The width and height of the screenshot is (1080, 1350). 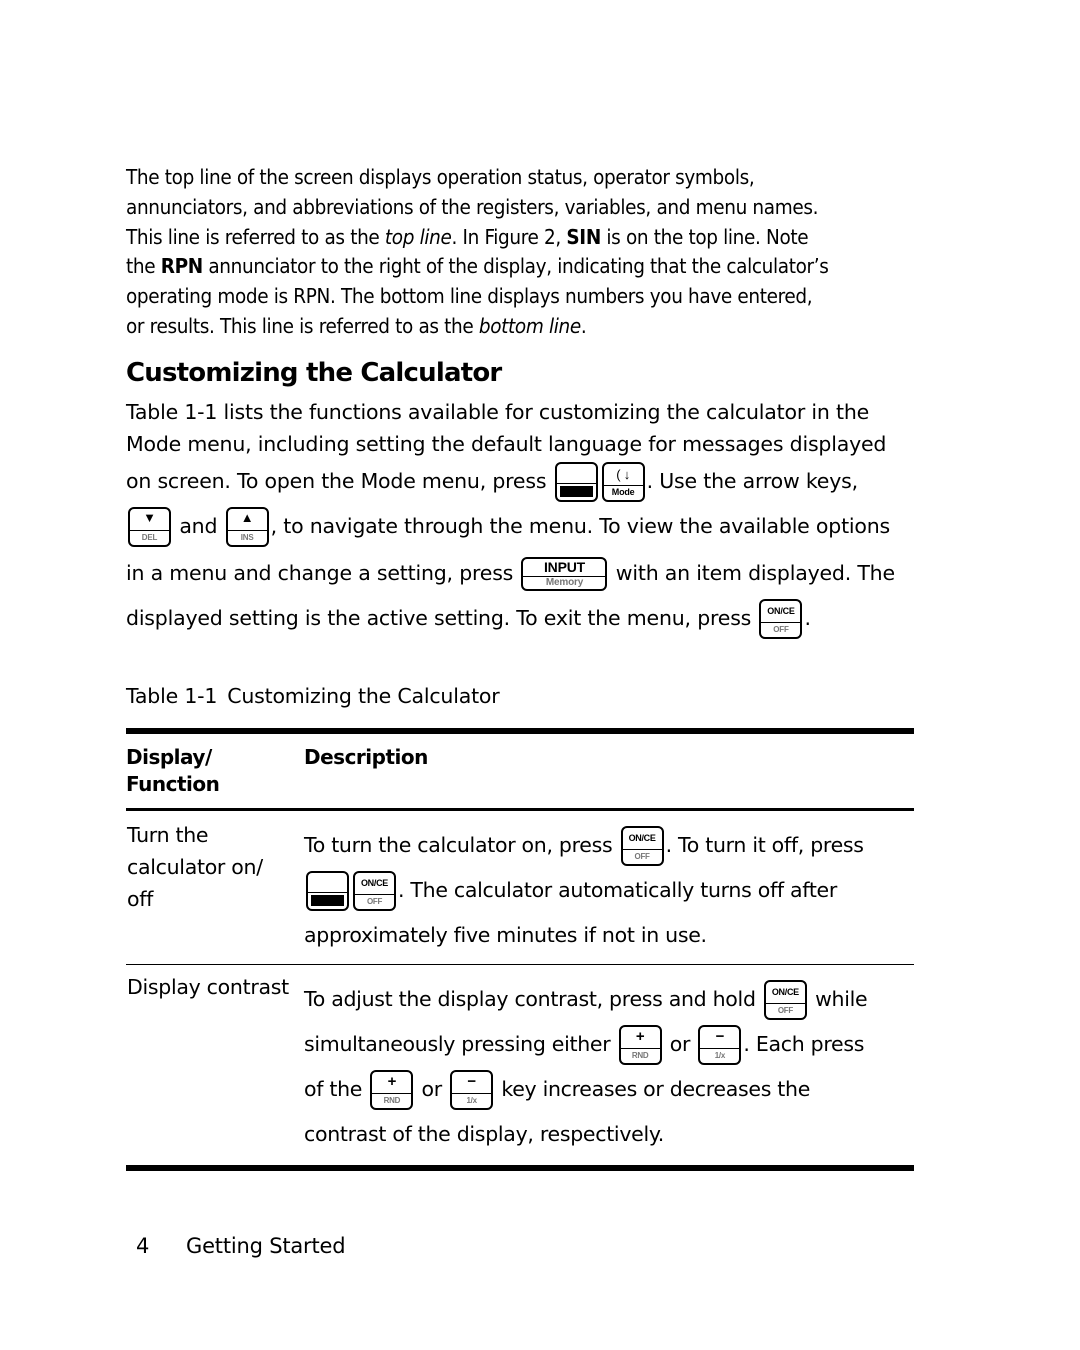 What do you see at coordinates (143, 1246) in the screenshot?
I see `page-number: 4` at bounding box center [143, 1246].